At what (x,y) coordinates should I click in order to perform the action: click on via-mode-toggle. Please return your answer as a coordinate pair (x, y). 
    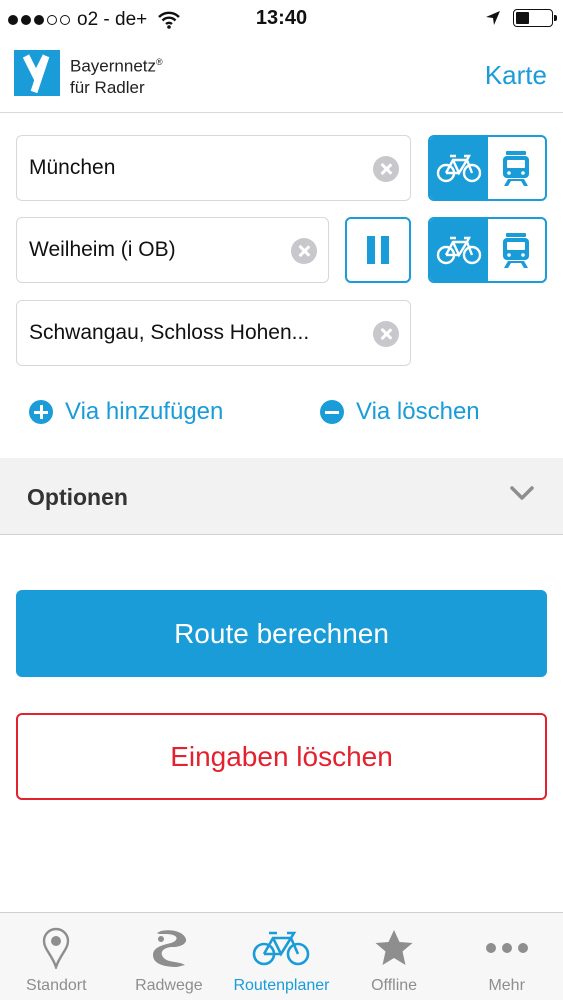
    Looking at the image, I should click on (487, 250).